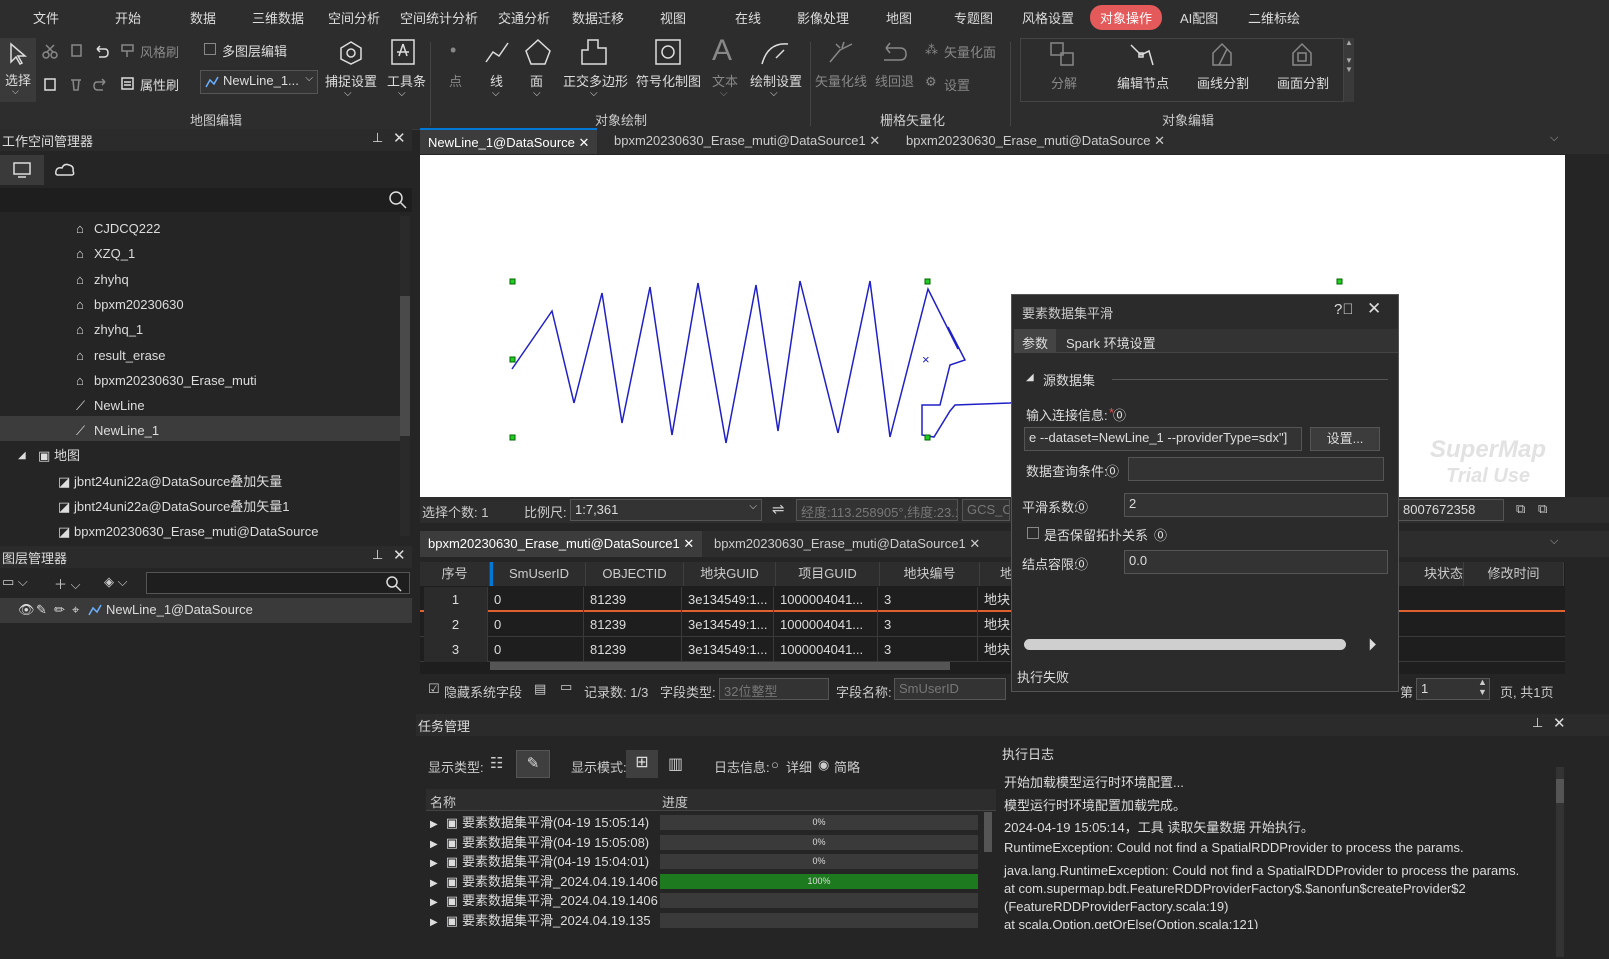 The image size is (1609, 959). I want to click on table-cell: 81239, so click(636, 649).